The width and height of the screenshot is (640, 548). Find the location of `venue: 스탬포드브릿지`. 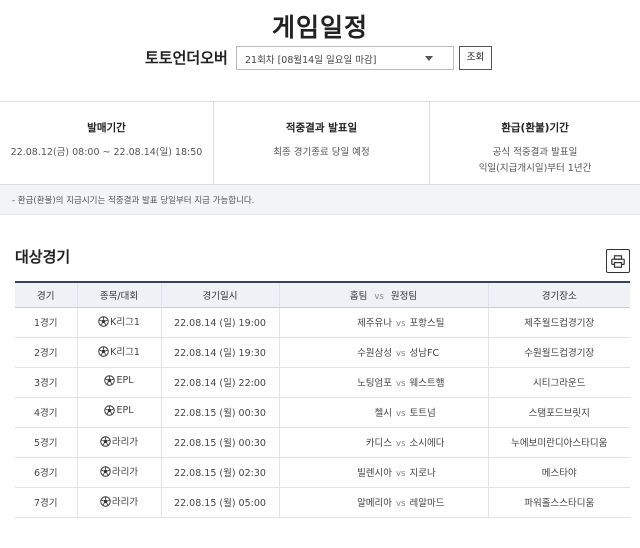

venue: 스탬포드브릿지 is located at coordinates (558, 412).